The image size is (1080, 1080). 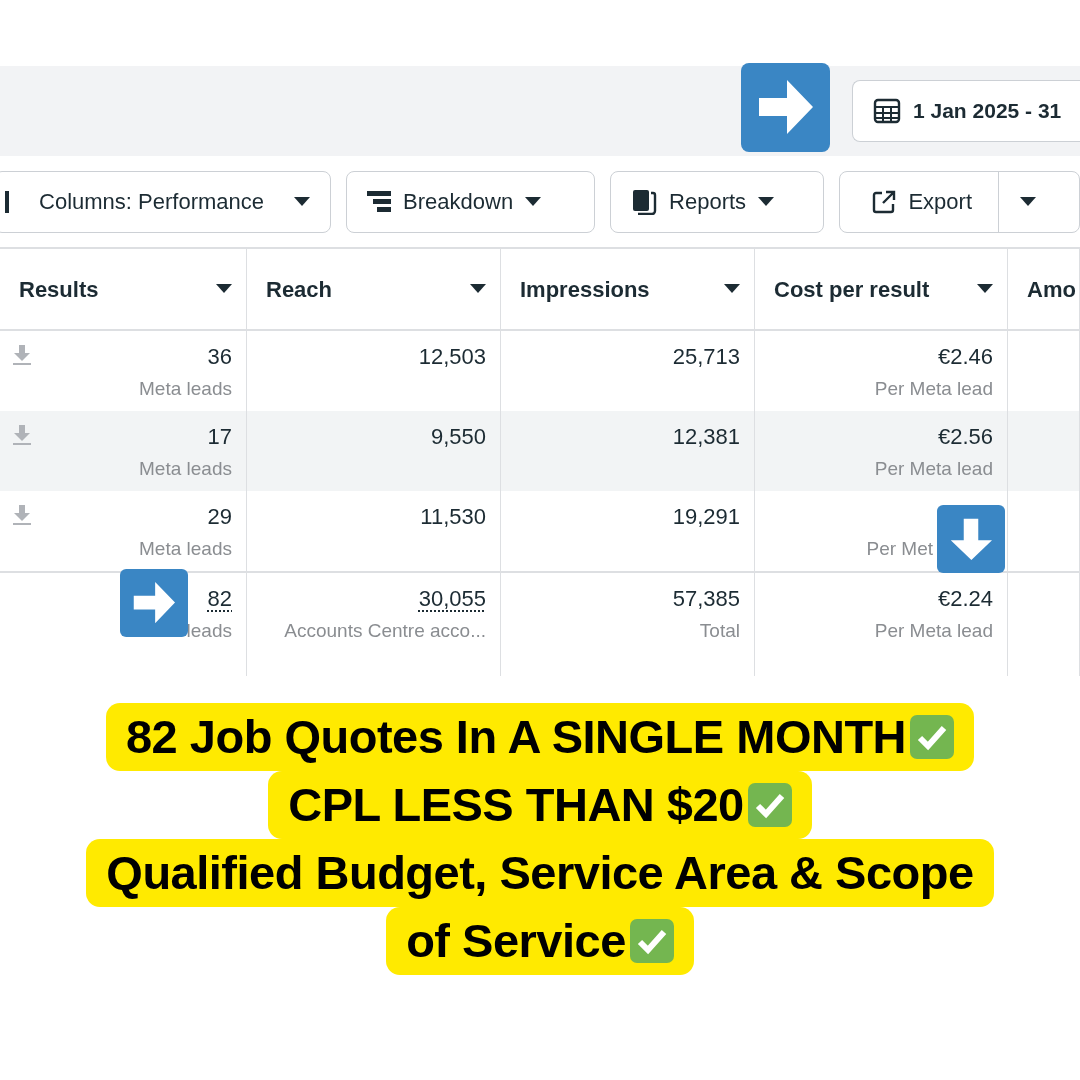 What do you see at coordinates (966, 111) in the screenshot?
I see `date-range-button: 1 Jan 2025 - 31` at bounding box center [966, 111].